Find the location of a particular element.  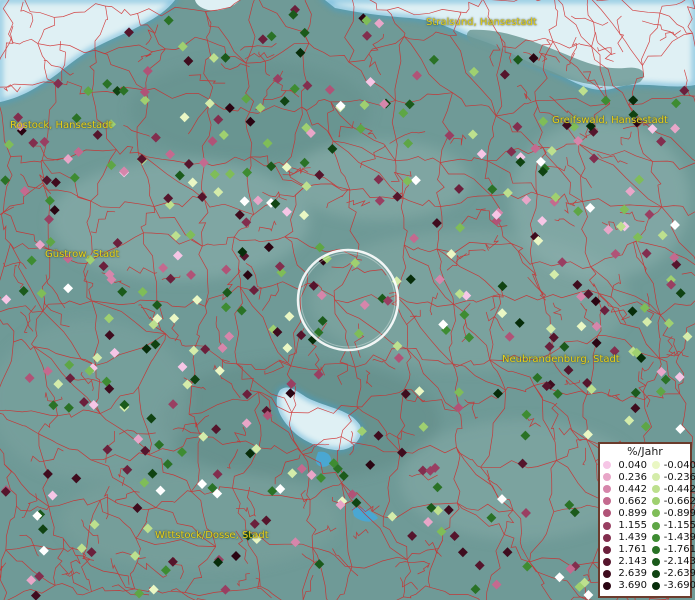

legend-value-negative: -1.155 is located at coordinates (679, 526).